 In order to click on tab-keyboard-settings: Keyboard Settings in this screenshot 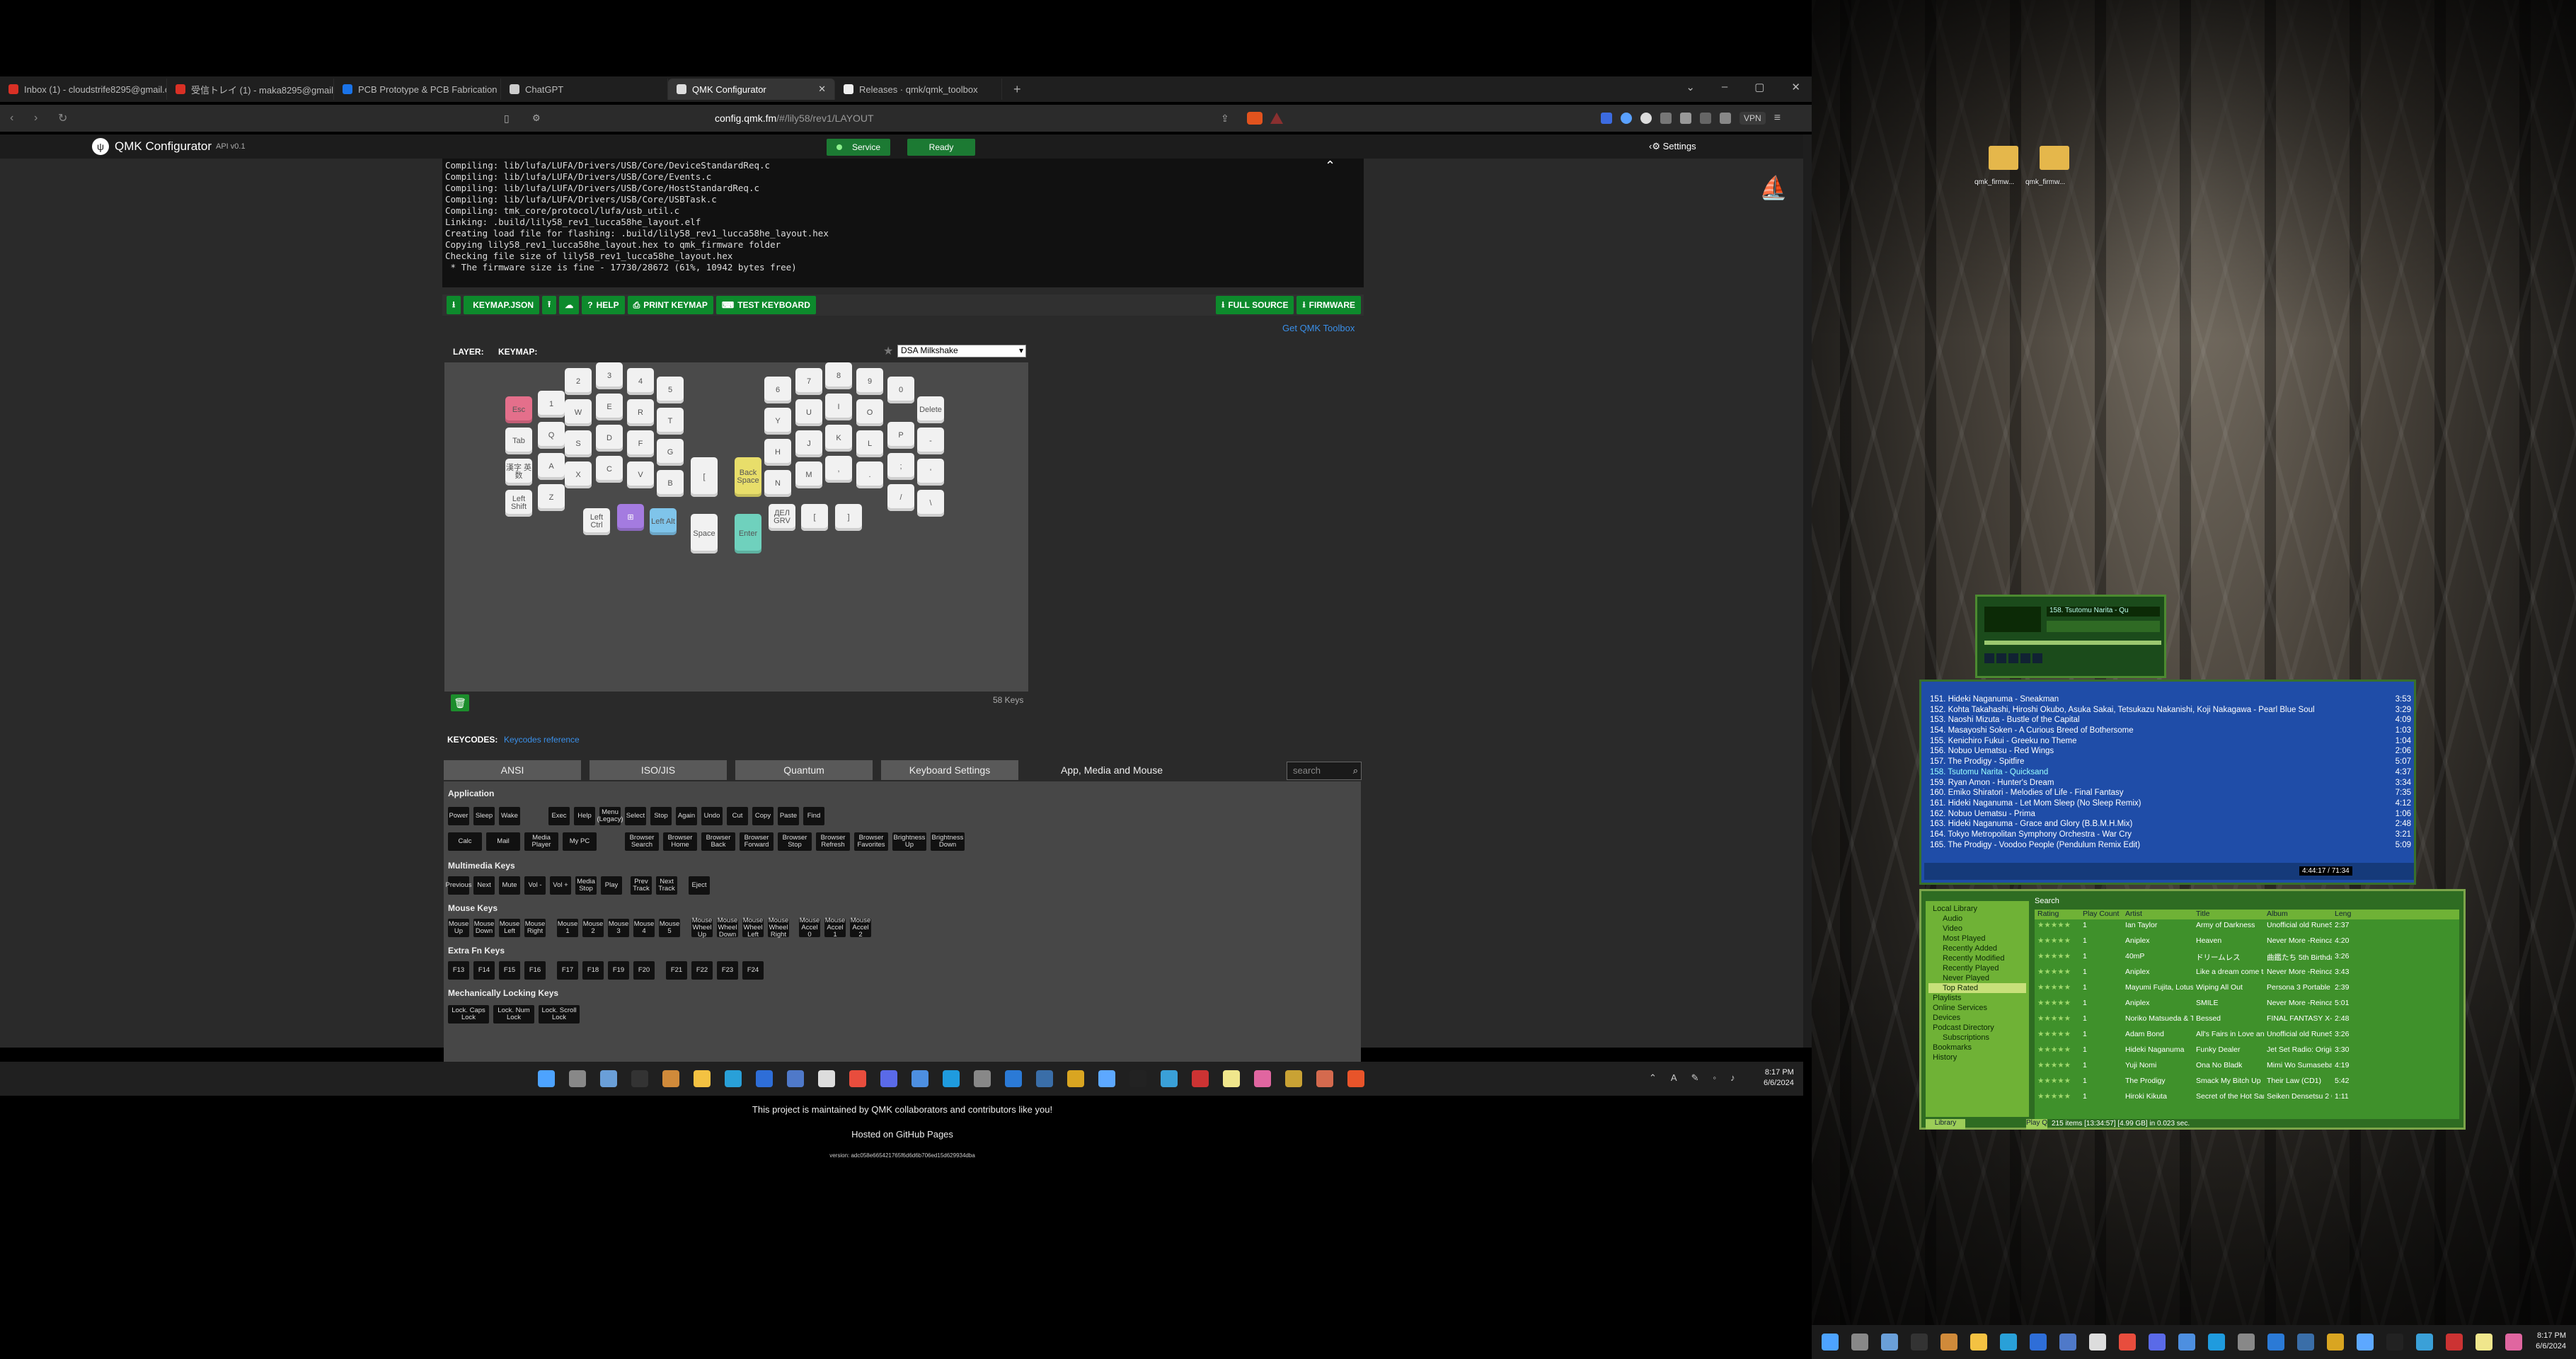, I will do `click(950, 770)`.